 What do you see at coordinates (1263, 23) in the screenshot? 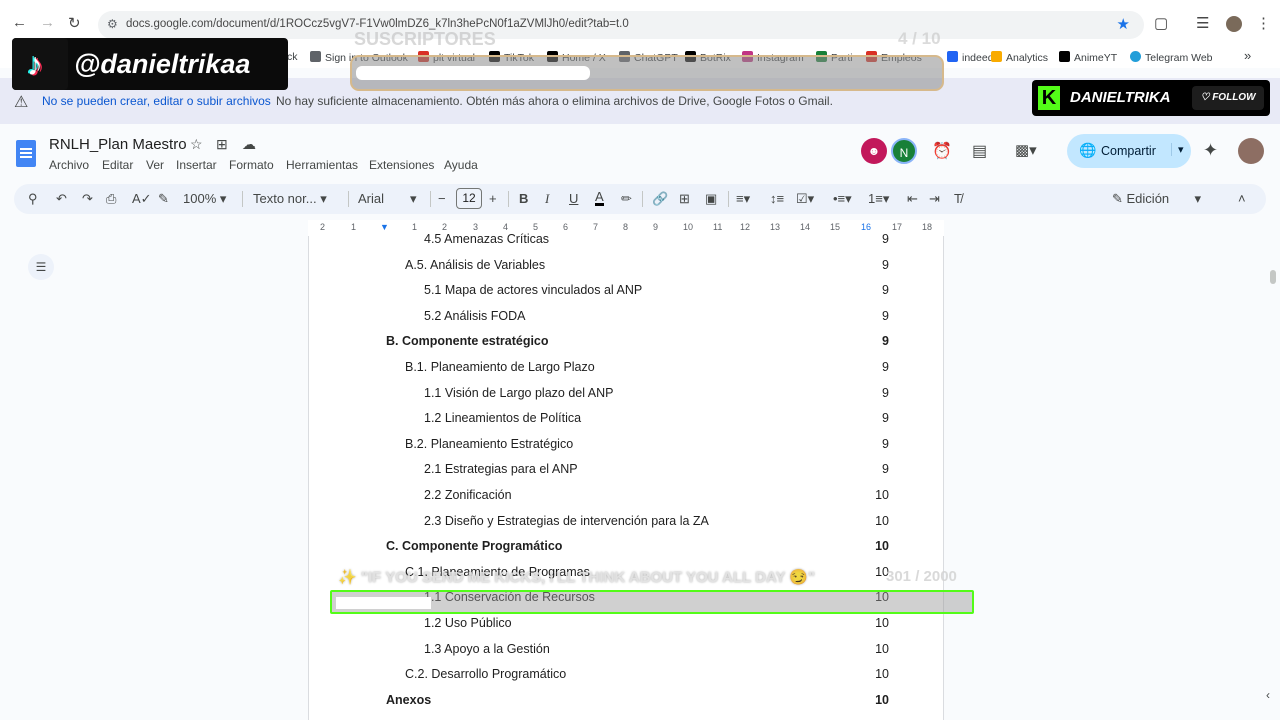
I see `menu-dots-icon: ⋮` at bounding box center [1263, 23].